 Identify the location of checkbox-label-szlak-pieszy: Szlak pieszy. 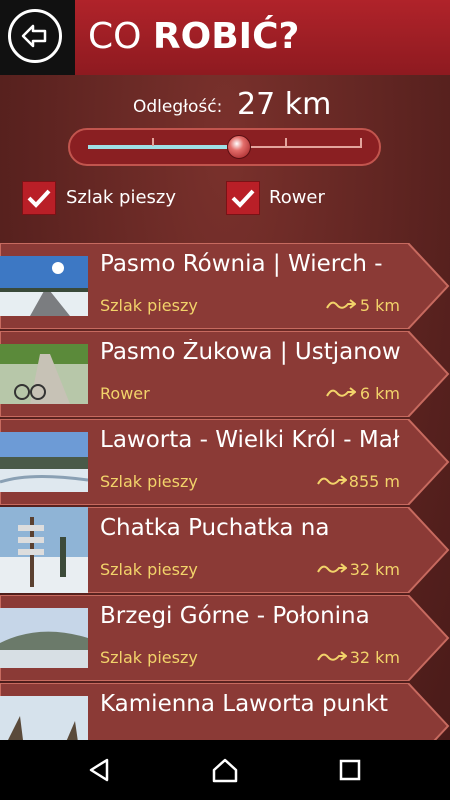
(121, 197).